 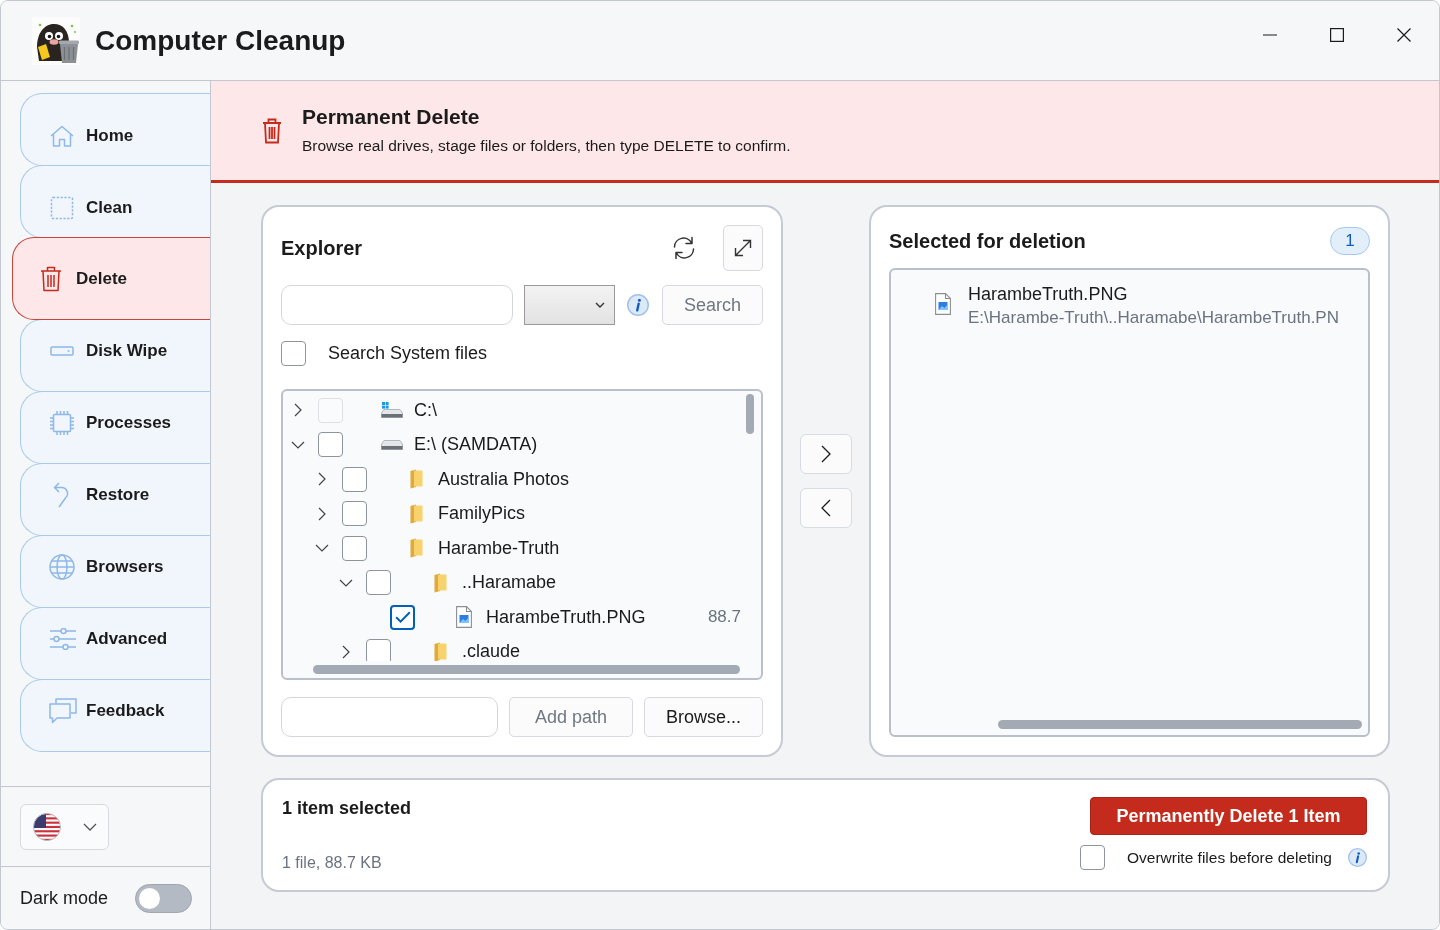 I want to click on expand-icon, so click(x=743, y=248).